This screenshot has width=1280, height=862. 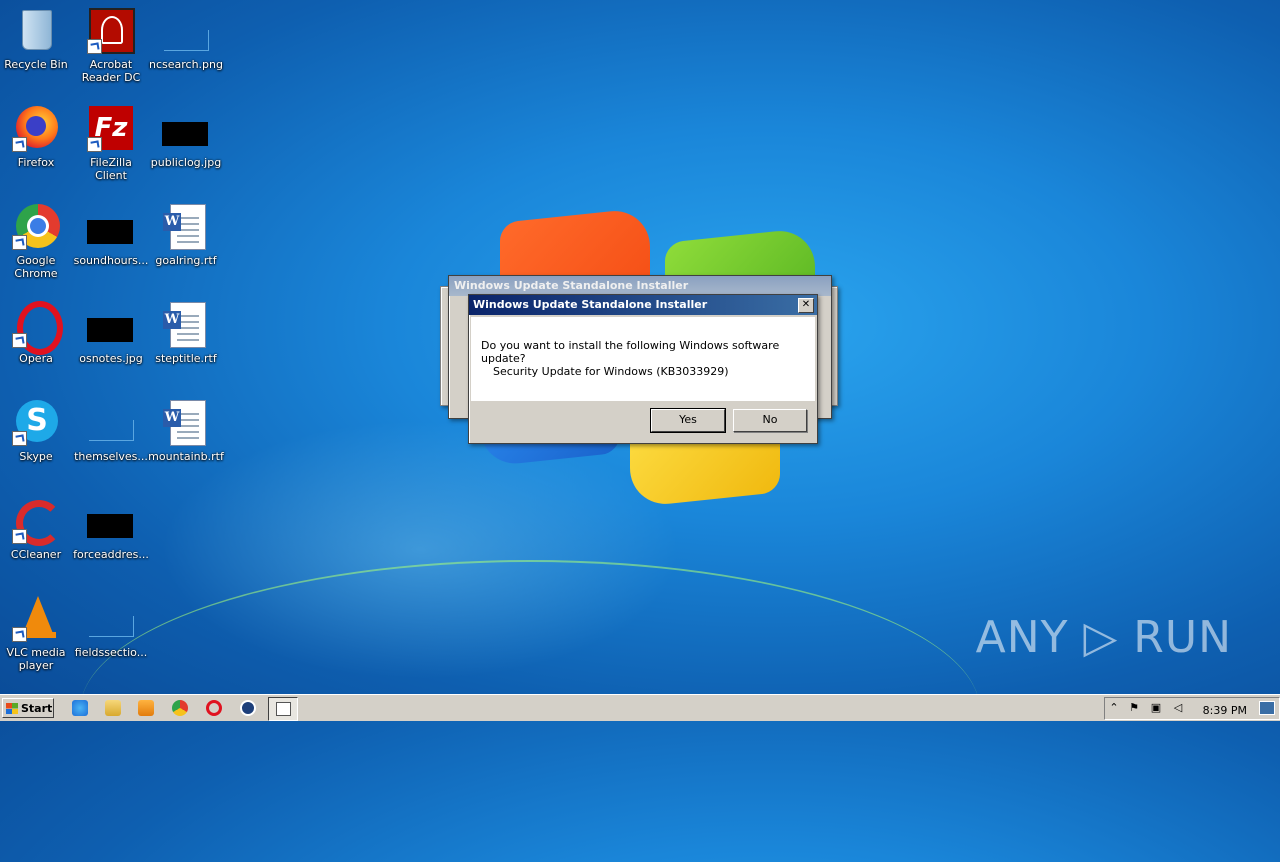 What do you see at coordinates (1156, 708) in the screenshot?
I see `network-icon: ▣` at bounding box center [1156, 708].